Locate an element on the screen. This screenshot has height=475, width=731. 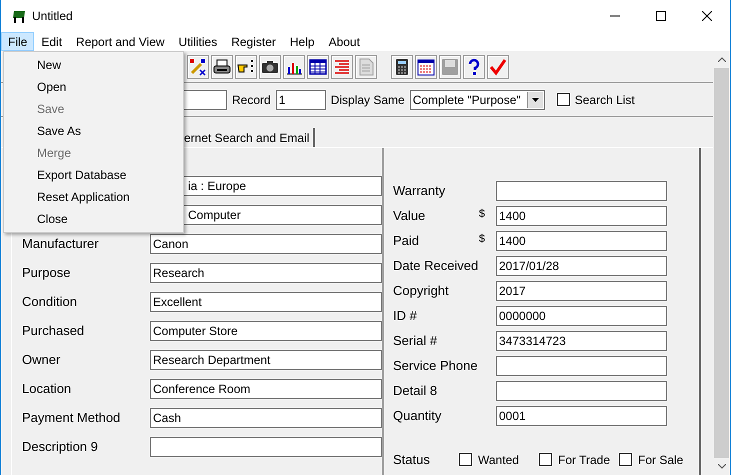
table-icon is located at coordinates (318, 67).